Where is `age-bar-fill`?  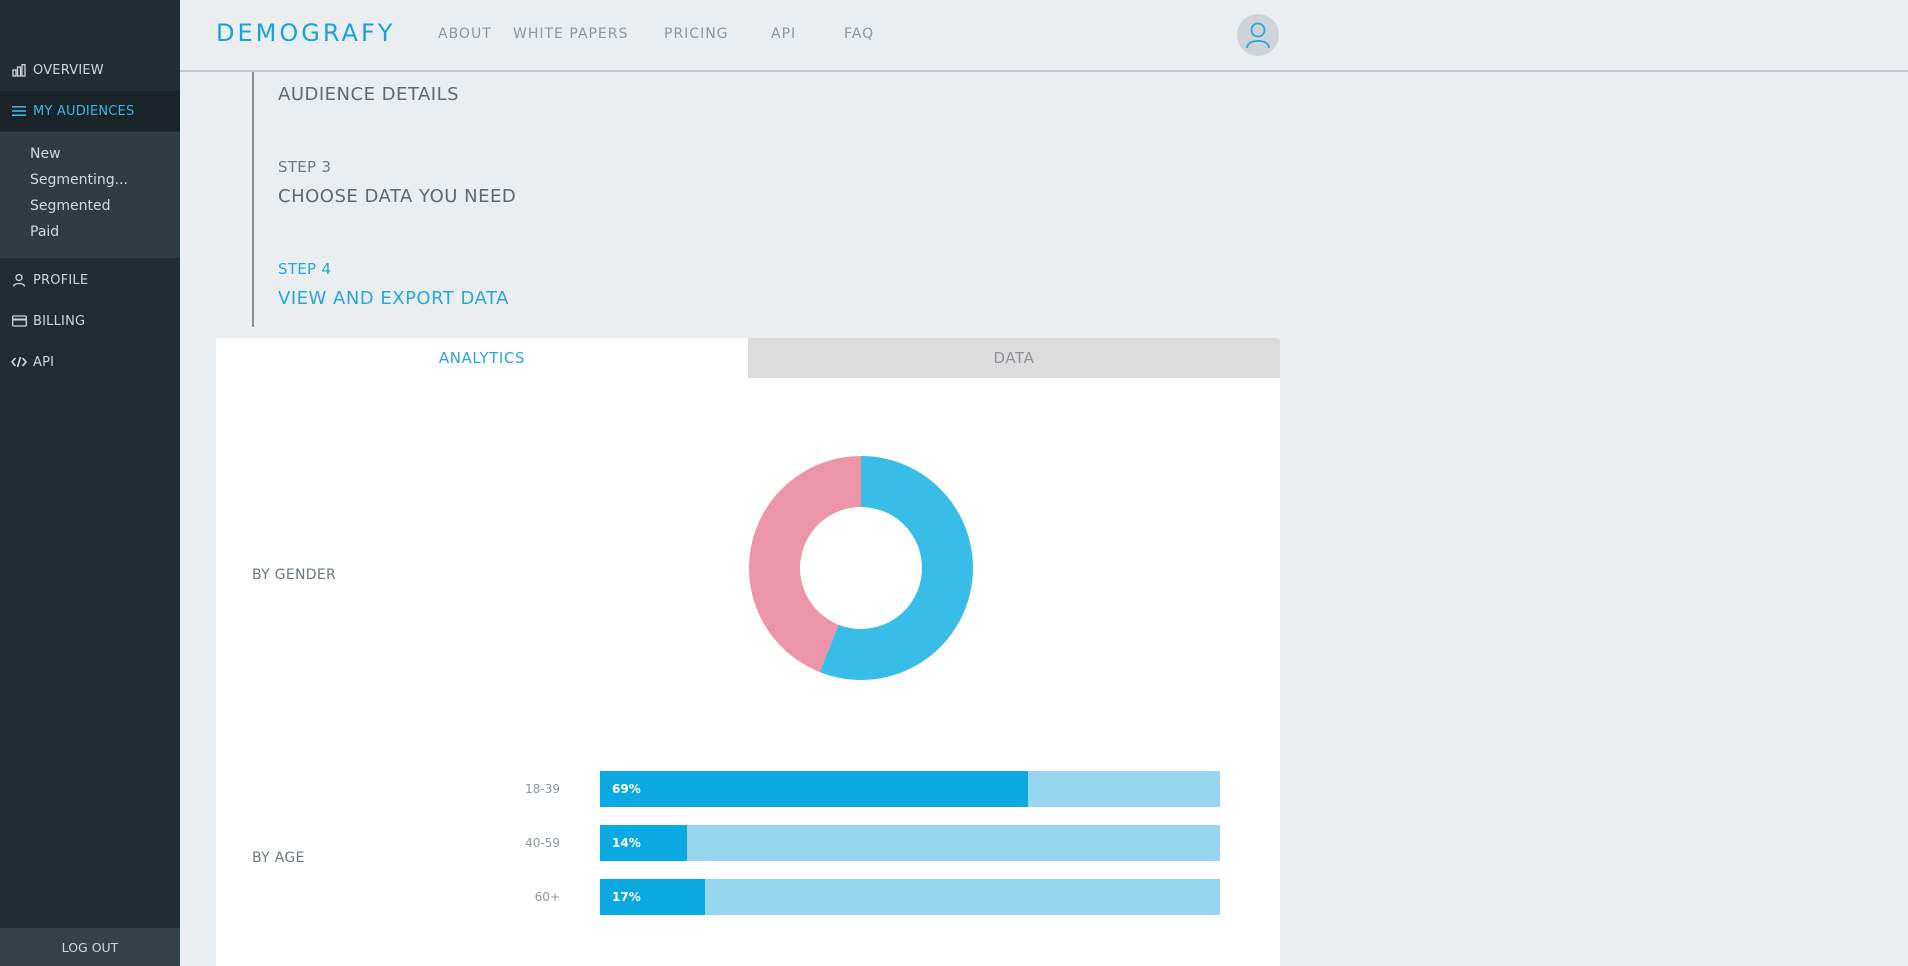 age-bar-fill is located at coordinates (814, 789).